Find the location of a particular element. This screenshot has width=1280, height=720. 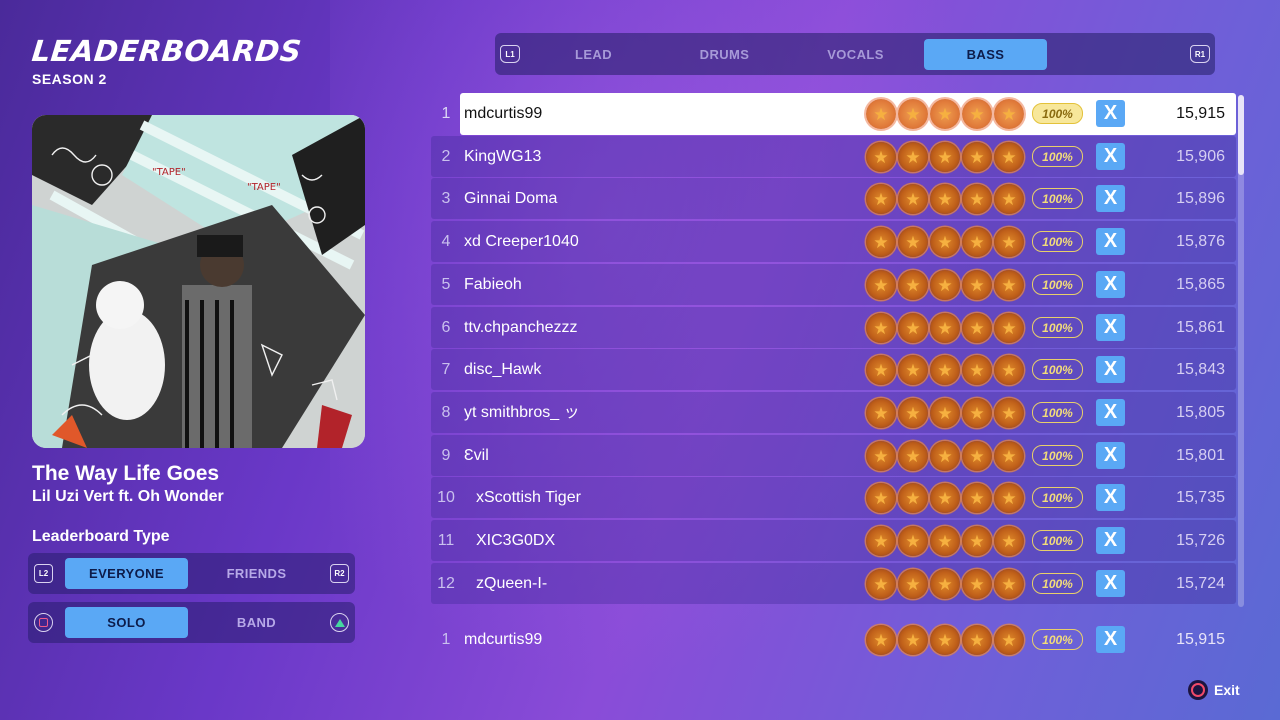

leaderboard-row: 6 ttv.chpanchezzz ★ ★ ★ ★ ★ 100% X 15,861 is located at coordinates (833, 327).